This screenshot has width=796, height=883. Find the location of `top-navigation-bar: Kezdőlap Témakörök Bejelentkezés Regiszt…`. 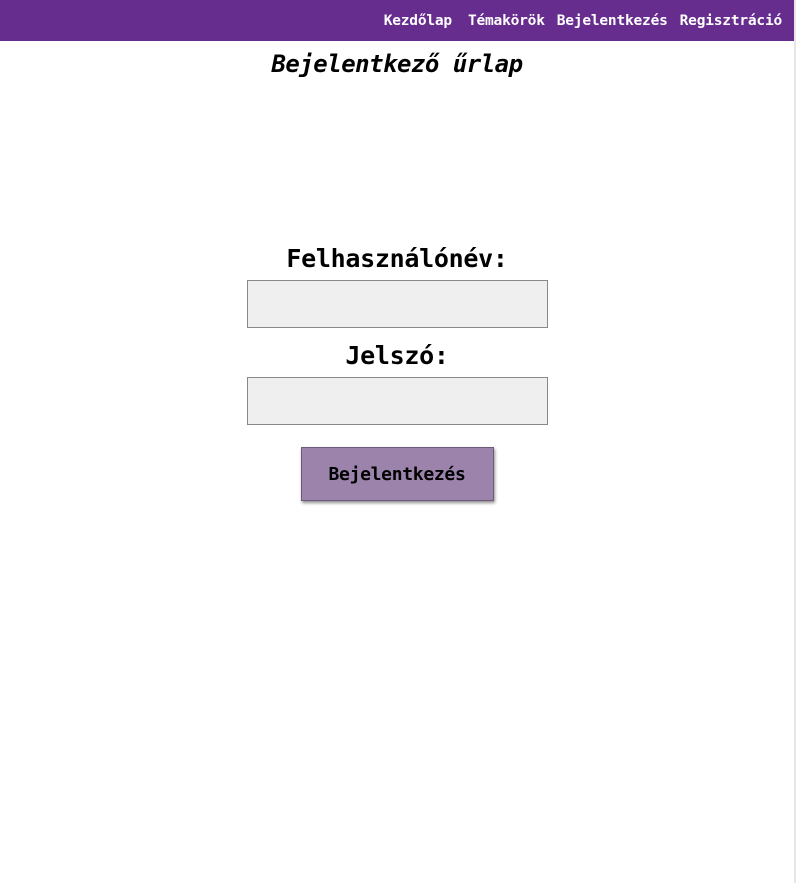

top-navigation-bar: Kezdőlap Témakörök Bejelentkezés Regiszt… is located at coordinates (397, 20).